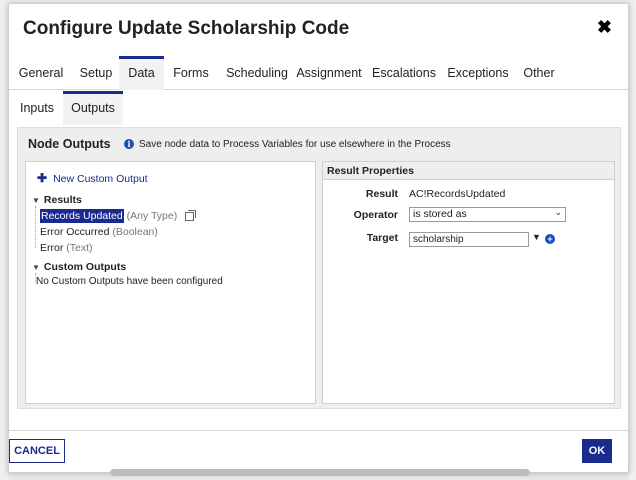  I want to click on dialog-footer, so click(318, 451).